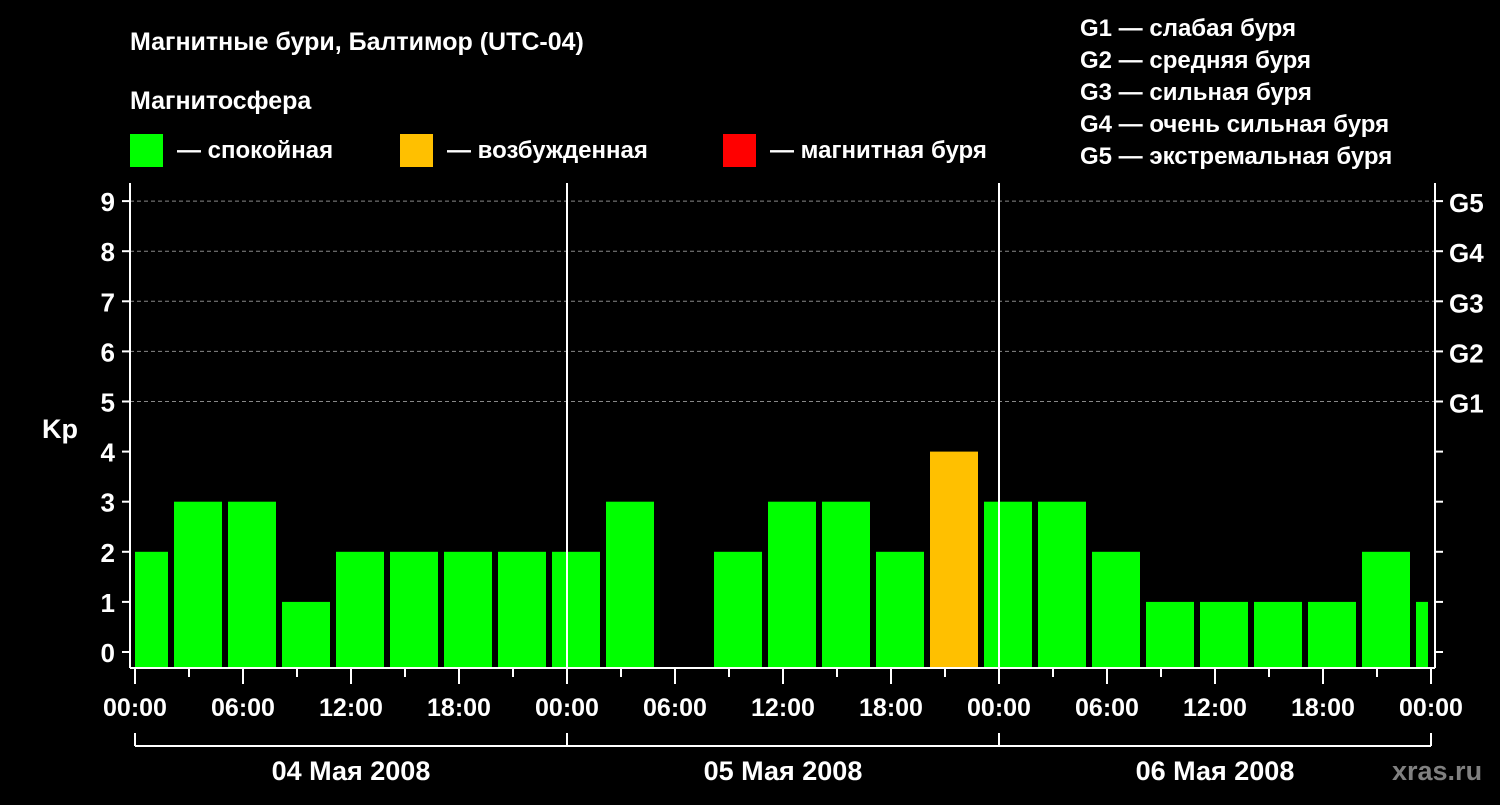  I want to click on g-tick-label: G3, so click(1466, 303).